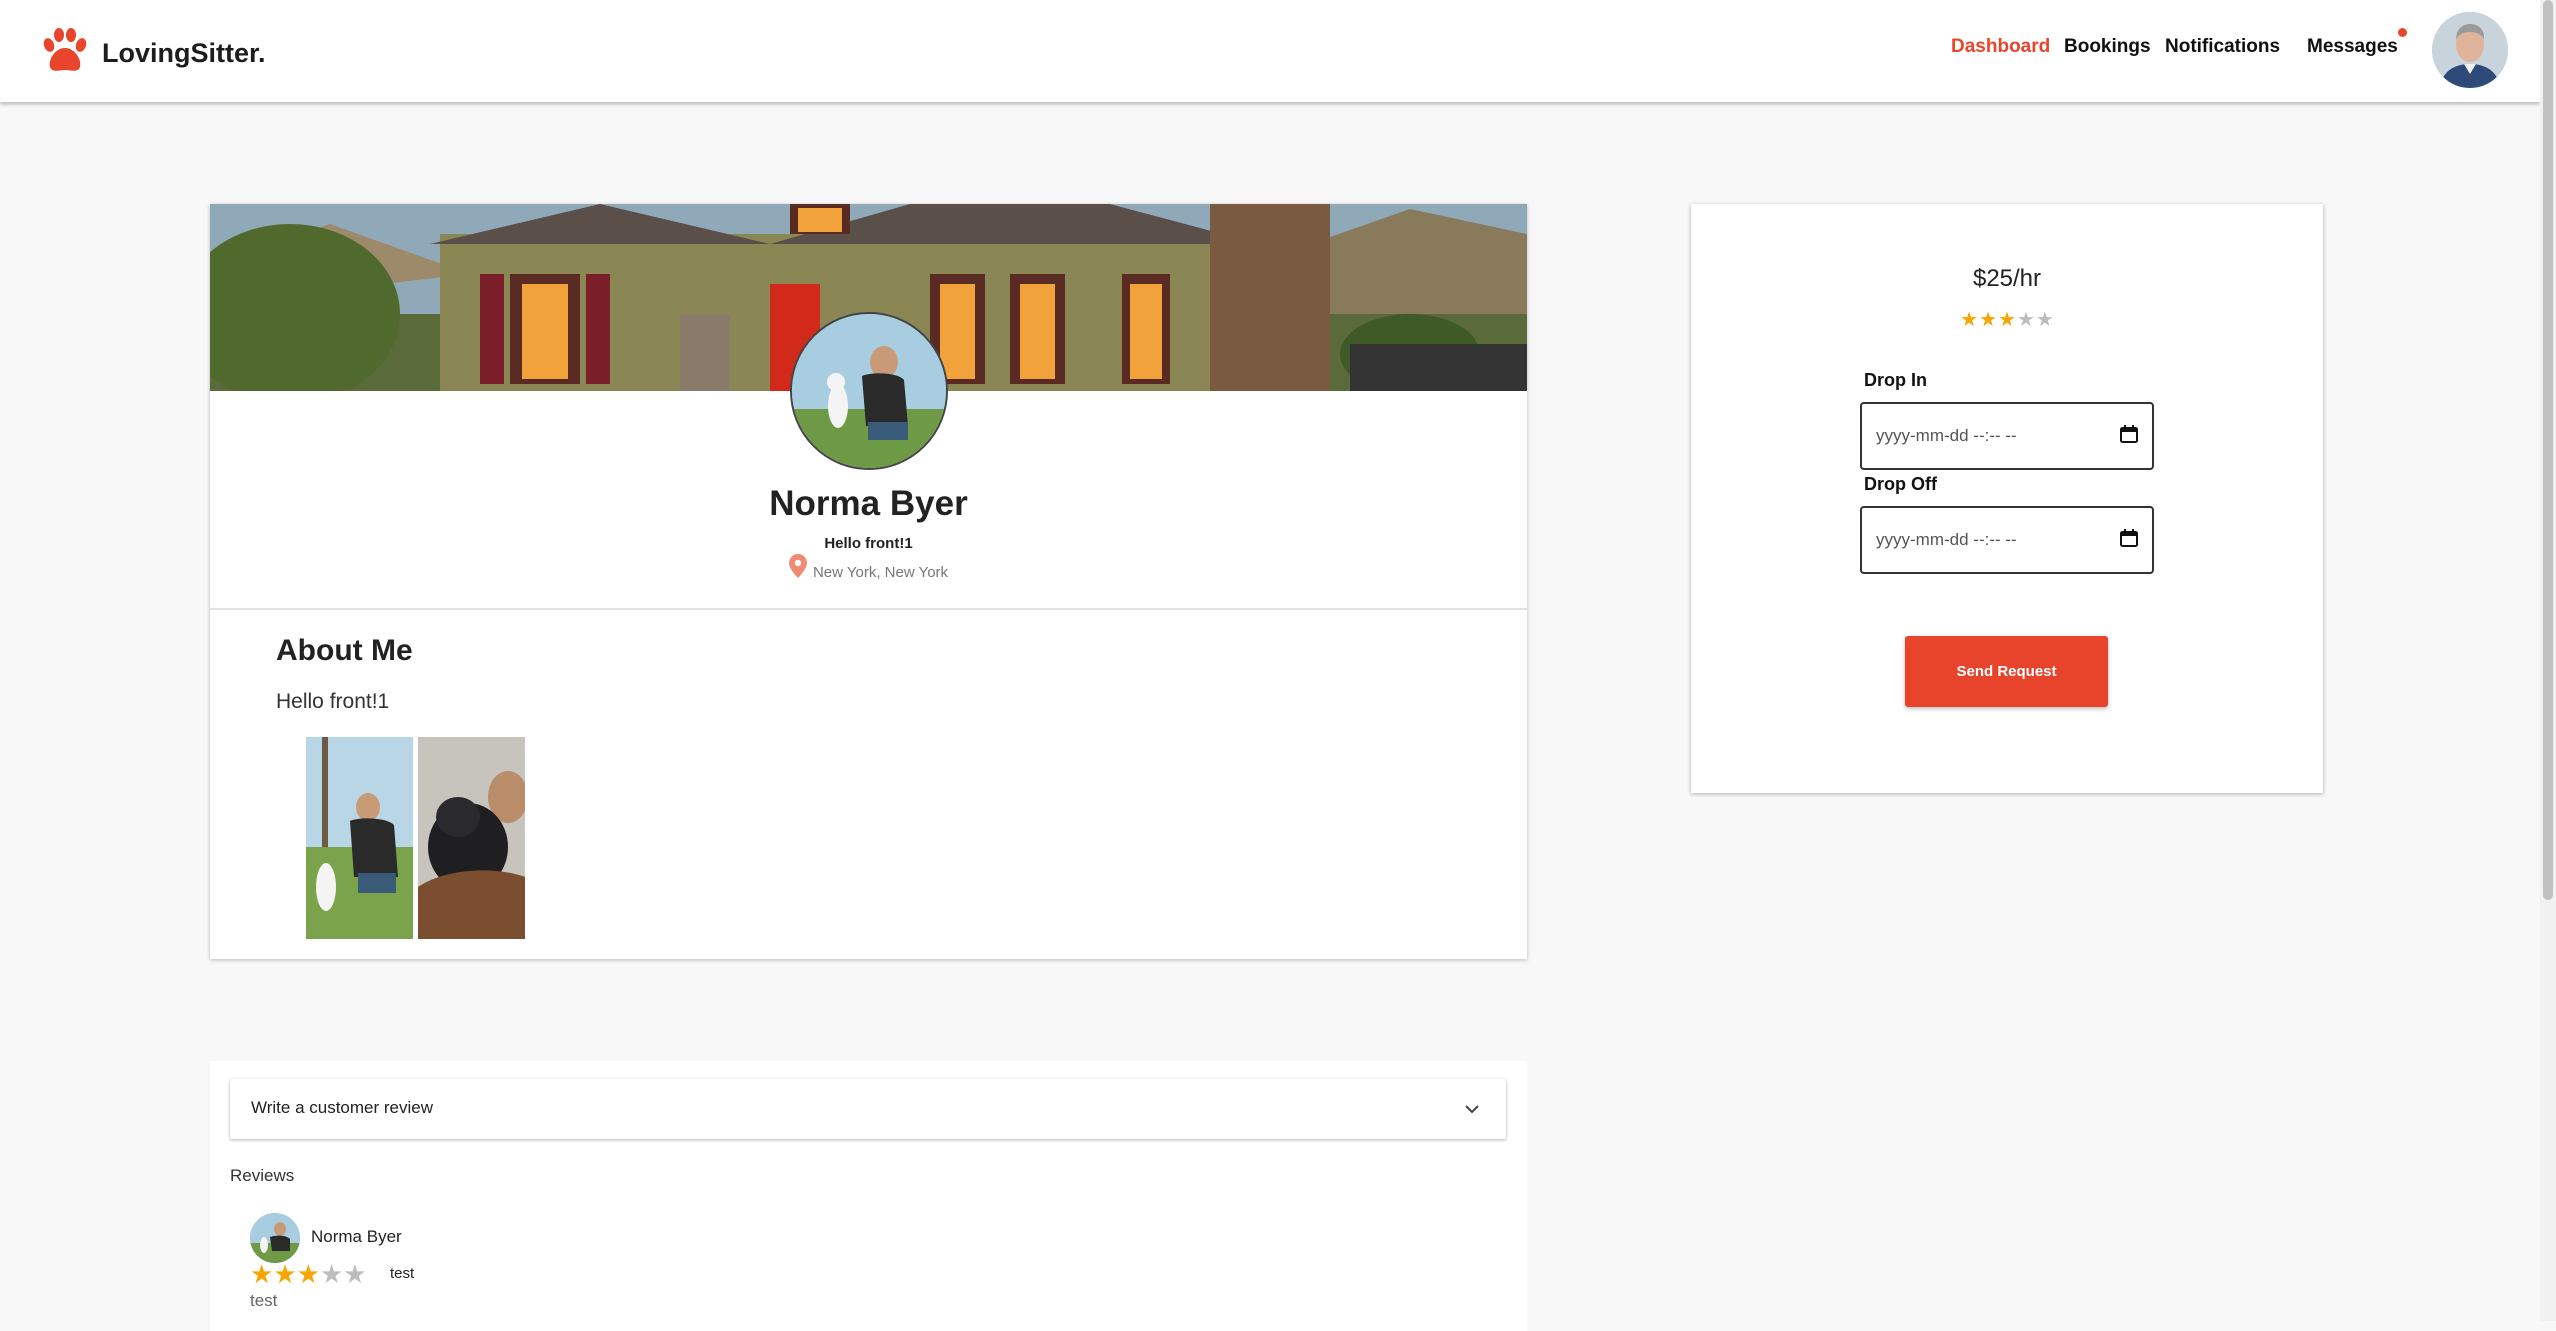  I want to click on nav-bookings: Bookings, so click(2107, 47).